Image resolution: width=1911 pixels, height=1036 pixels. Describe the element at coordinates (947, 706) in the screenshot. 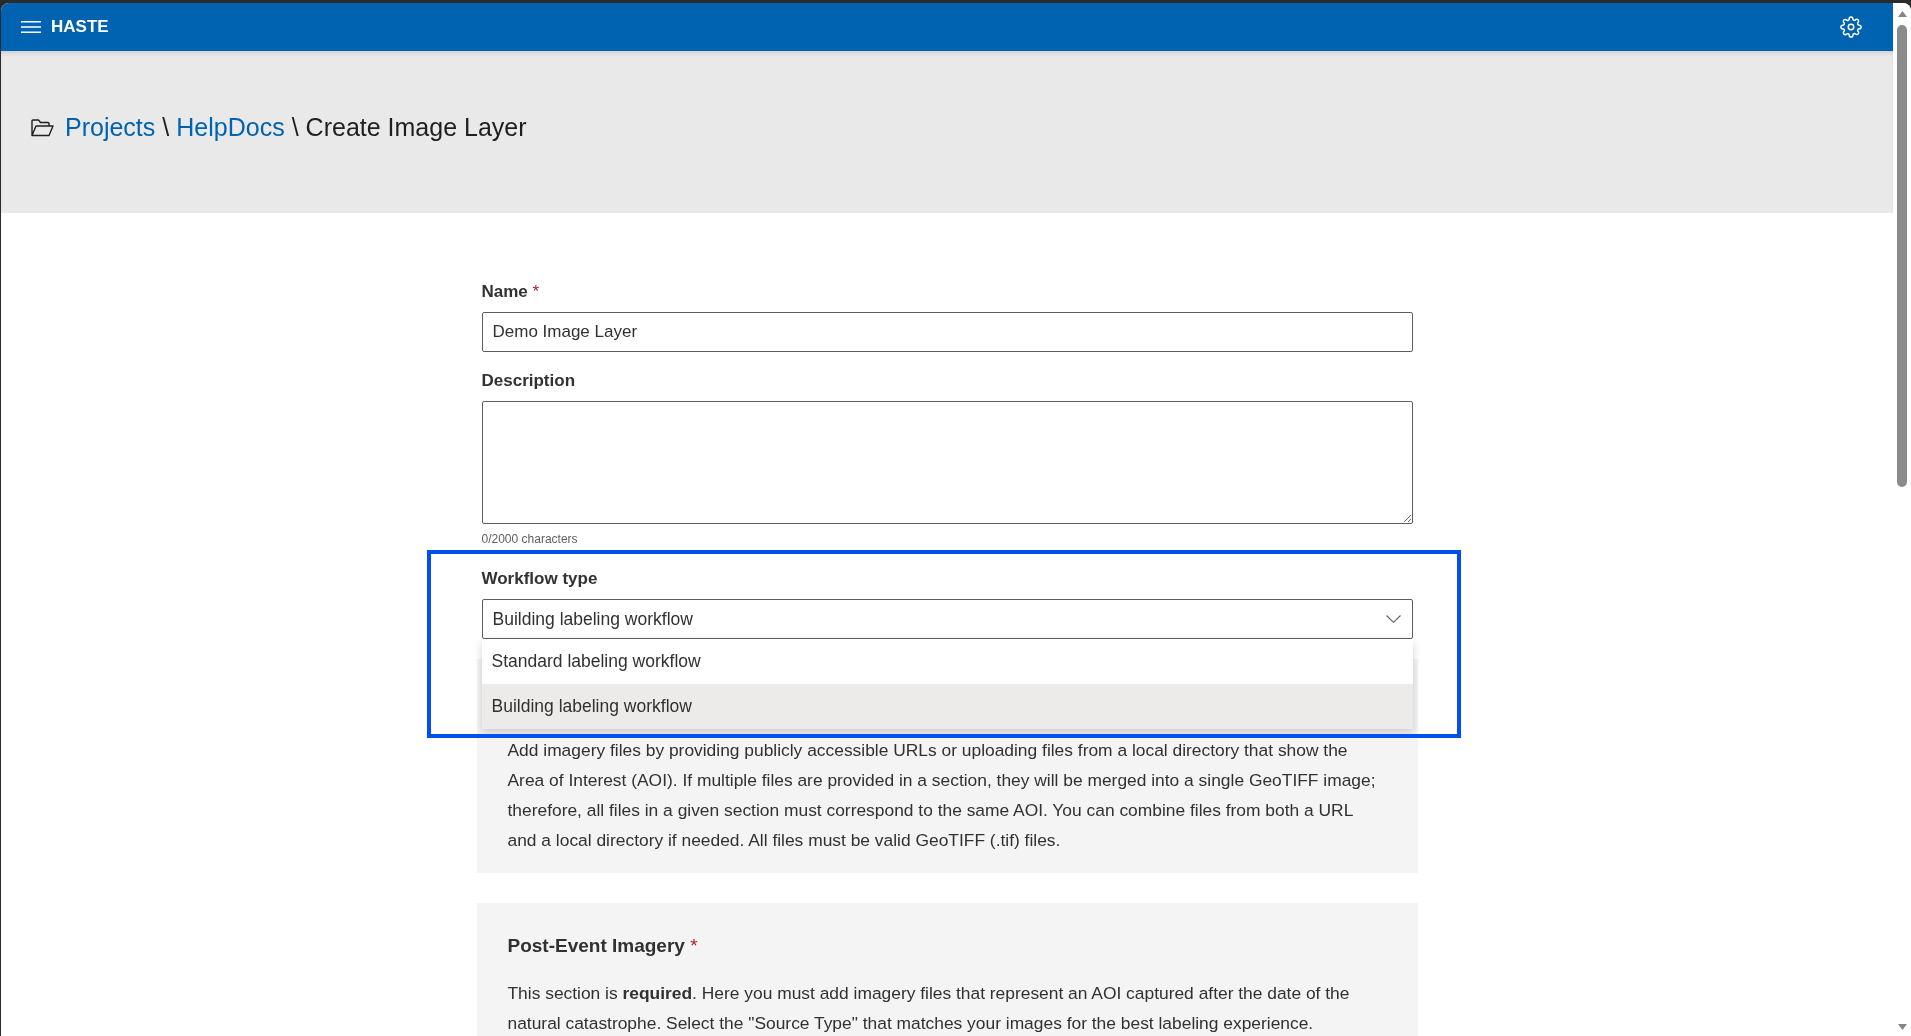

I see `dropdown-option: Building labeling workflow` at that location.